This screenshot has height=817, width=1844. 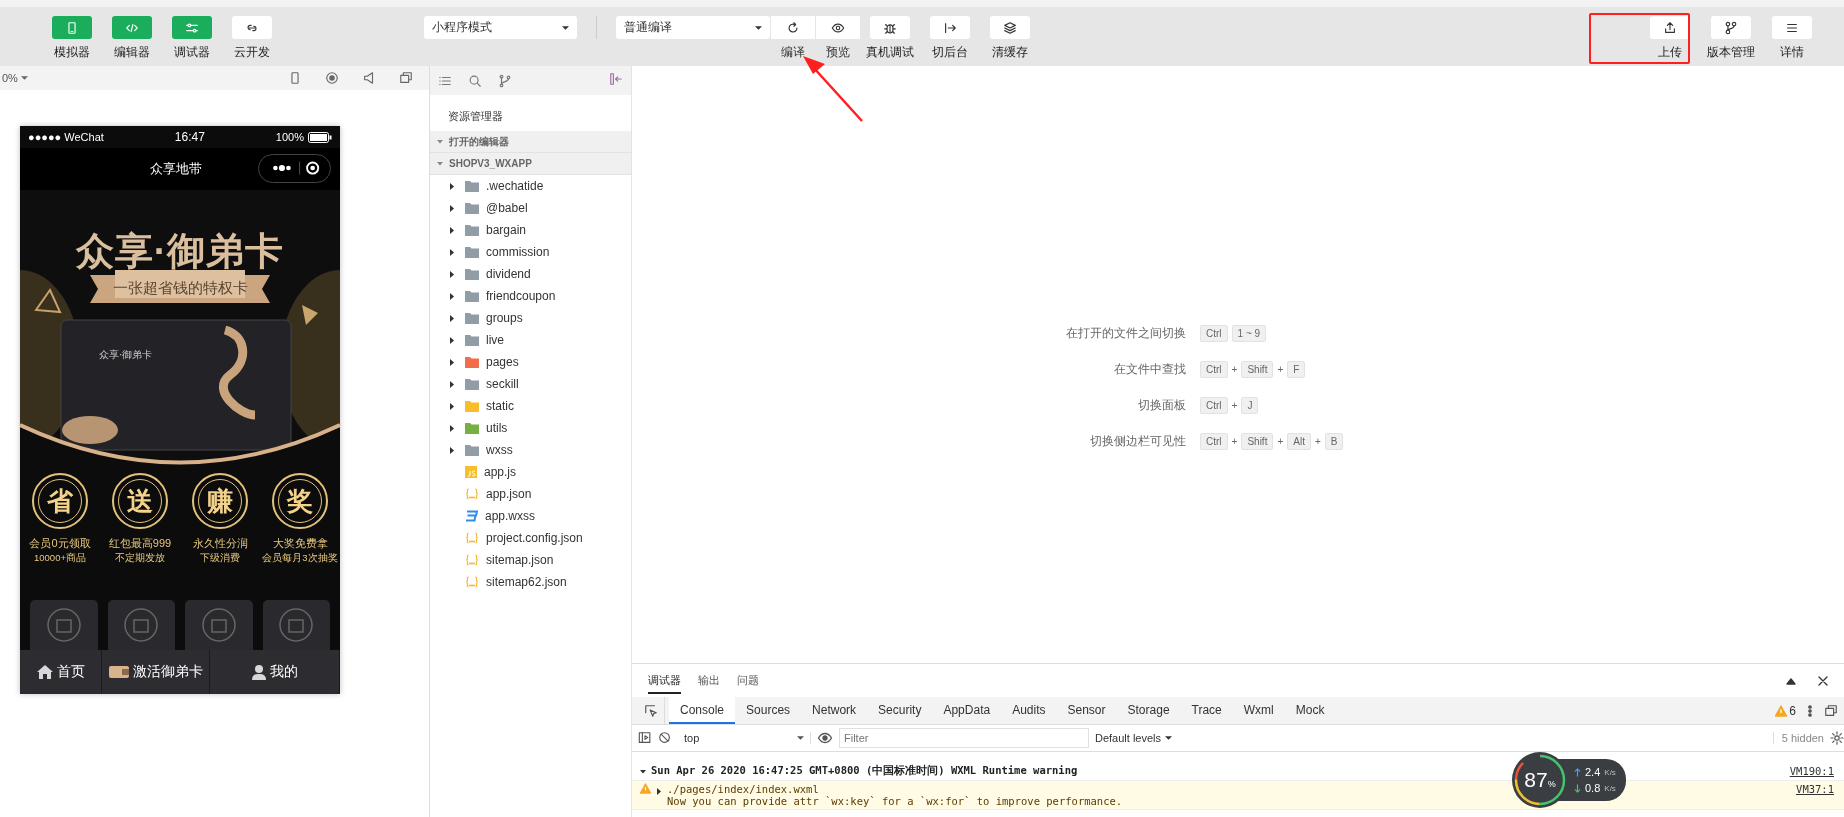 I want to click on tool-label: 预览, so click(x=837, y=52).